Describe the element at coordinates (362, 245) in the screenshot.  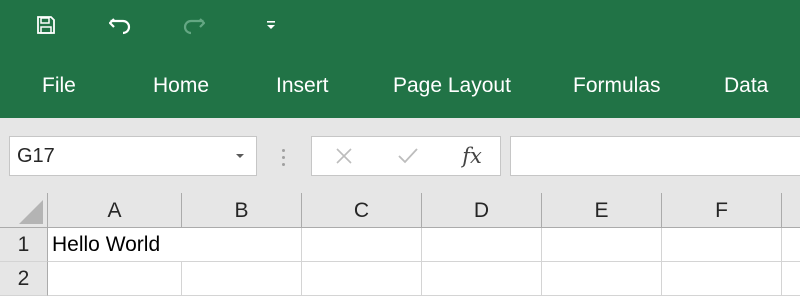
I see `cell-c1` at that location.